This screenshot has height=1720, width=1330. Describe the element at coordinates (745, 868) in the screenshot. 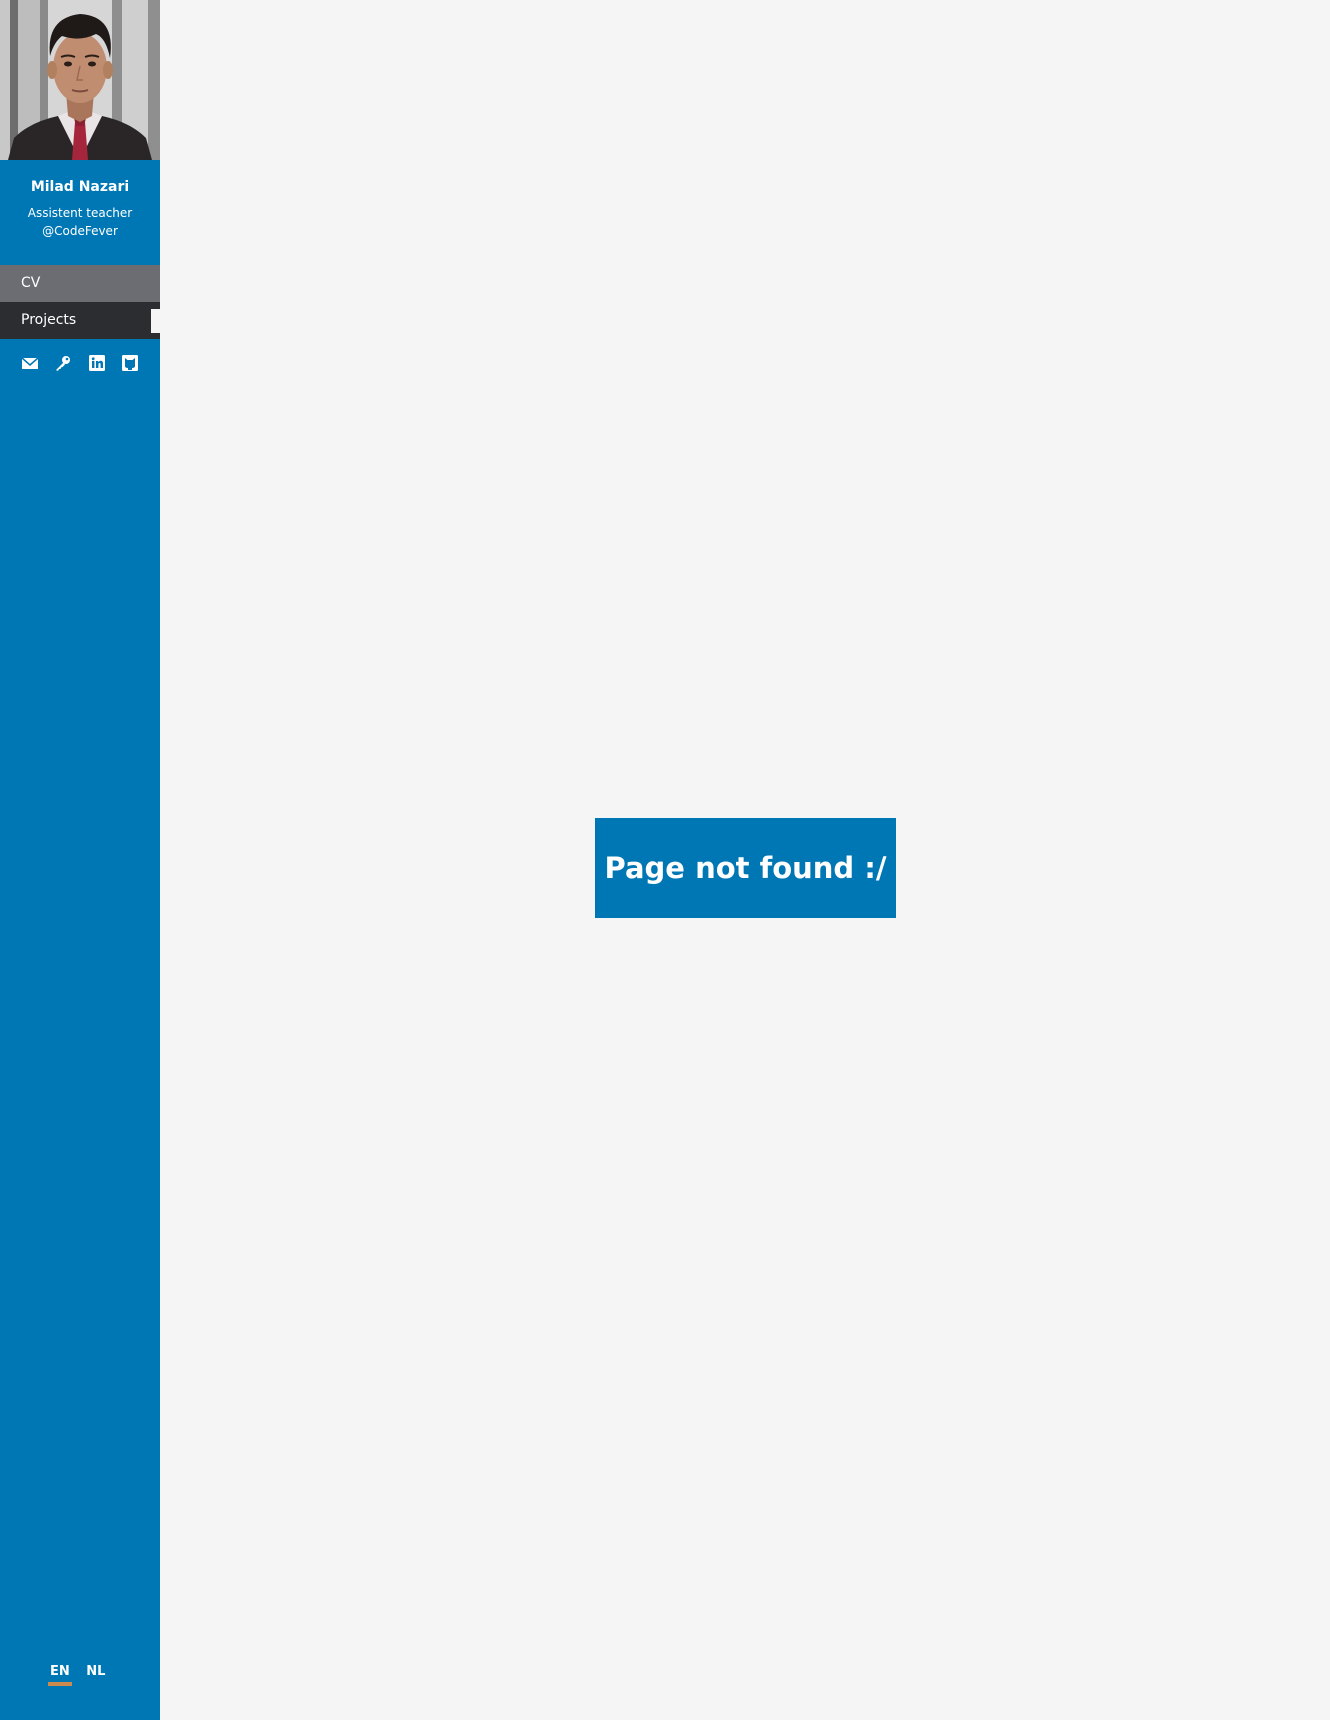

I see `not-found-message: Page not found :/` at that location.